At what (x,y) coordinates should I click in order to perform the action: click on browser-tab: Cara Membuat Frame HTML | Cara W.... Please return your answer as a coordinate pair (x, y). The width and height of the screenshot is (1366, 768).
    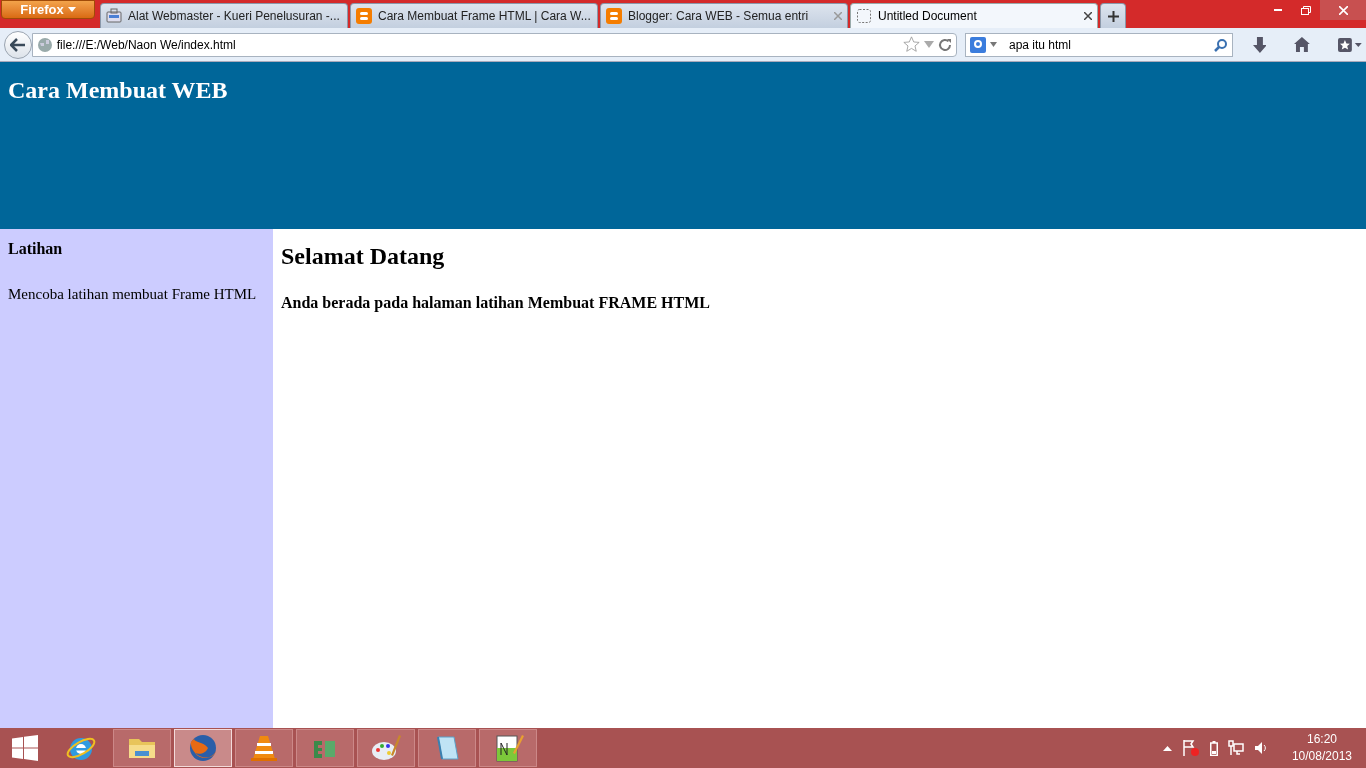
    Looking at the image, I should click on (474, 15).